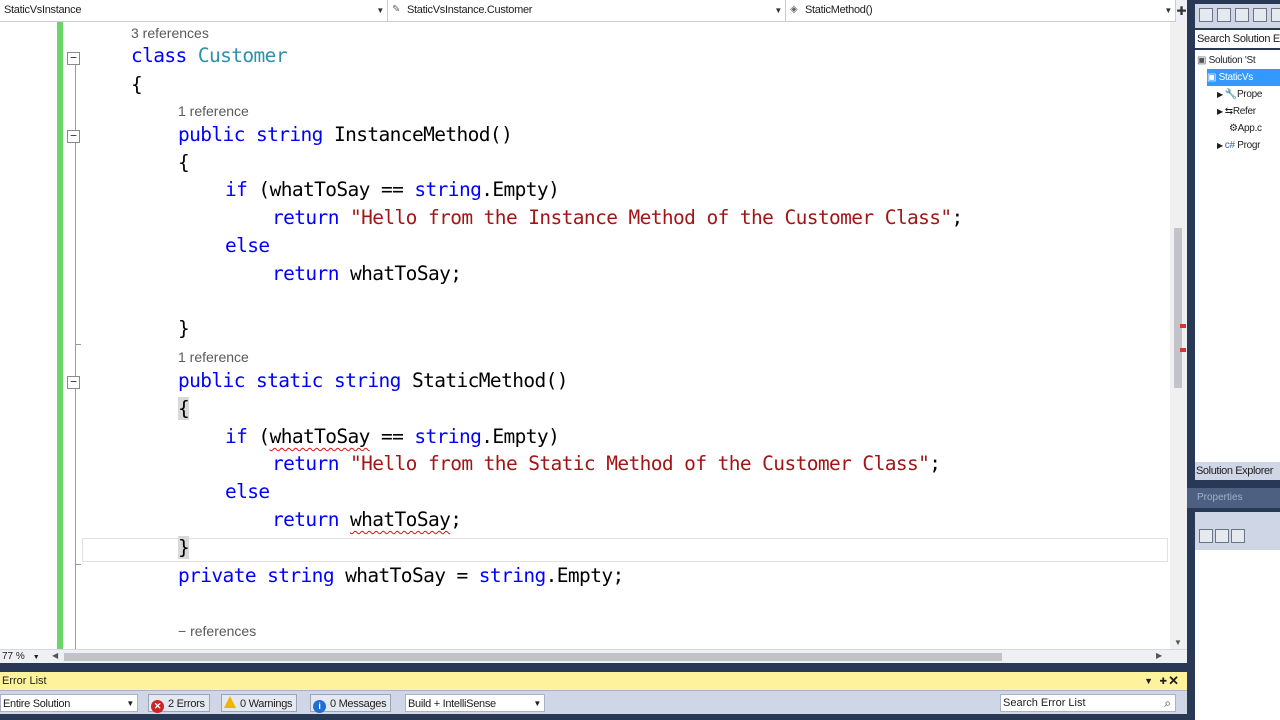  What do you see at coordinates (1237, 39) in the screenshot?
I see `solution-search-input: Search Solution E` at bounding box center [1237, 39].